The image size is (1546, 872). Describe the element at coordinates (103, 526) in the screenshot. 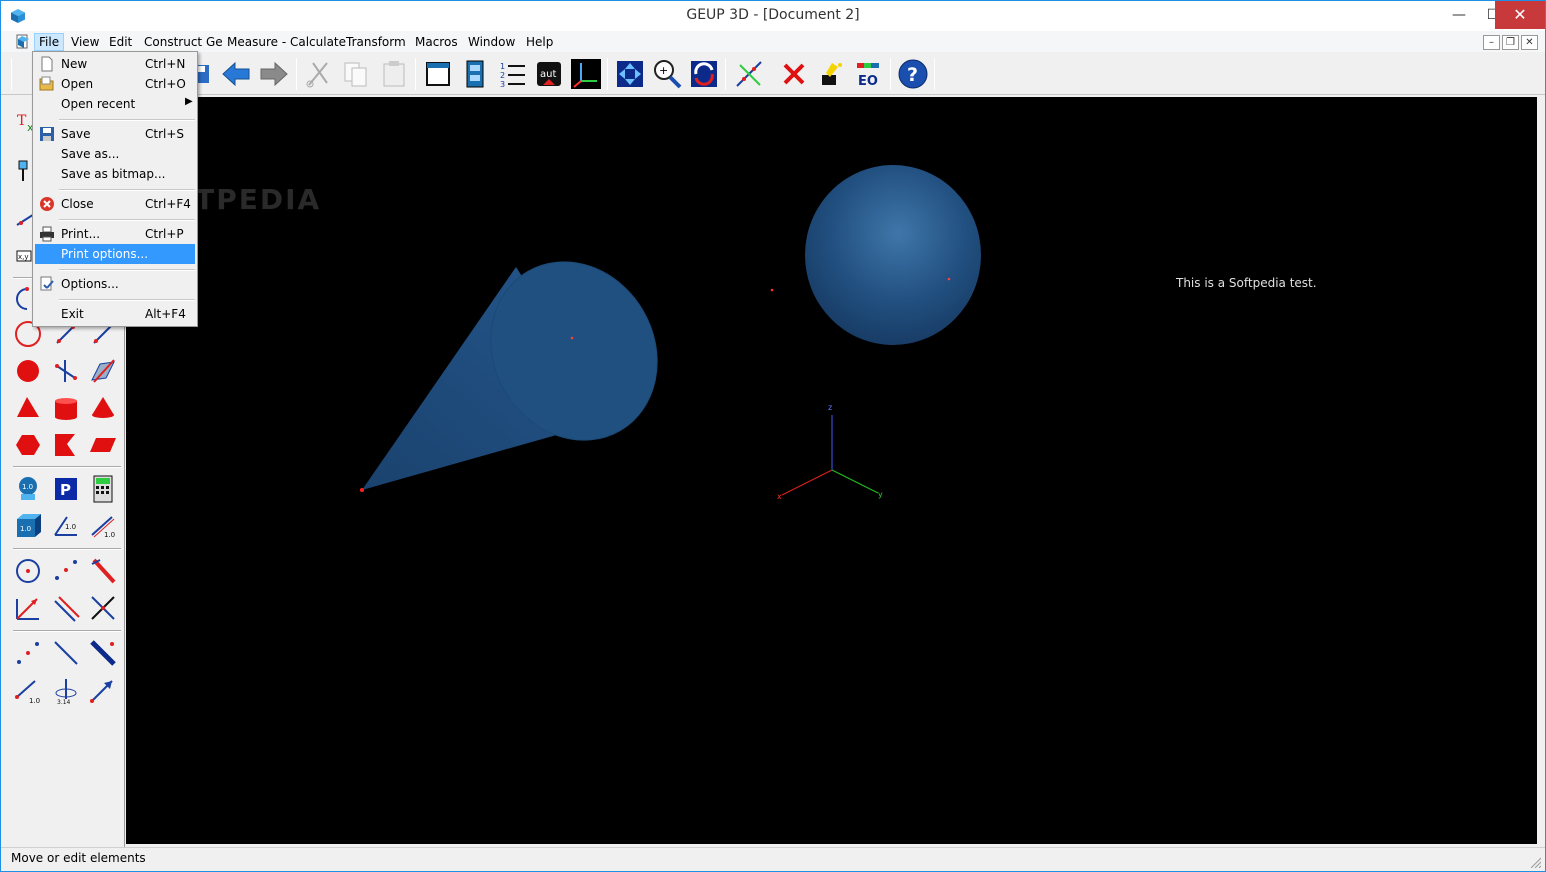

I see `measure-distance-icon: 1.0` at that location.